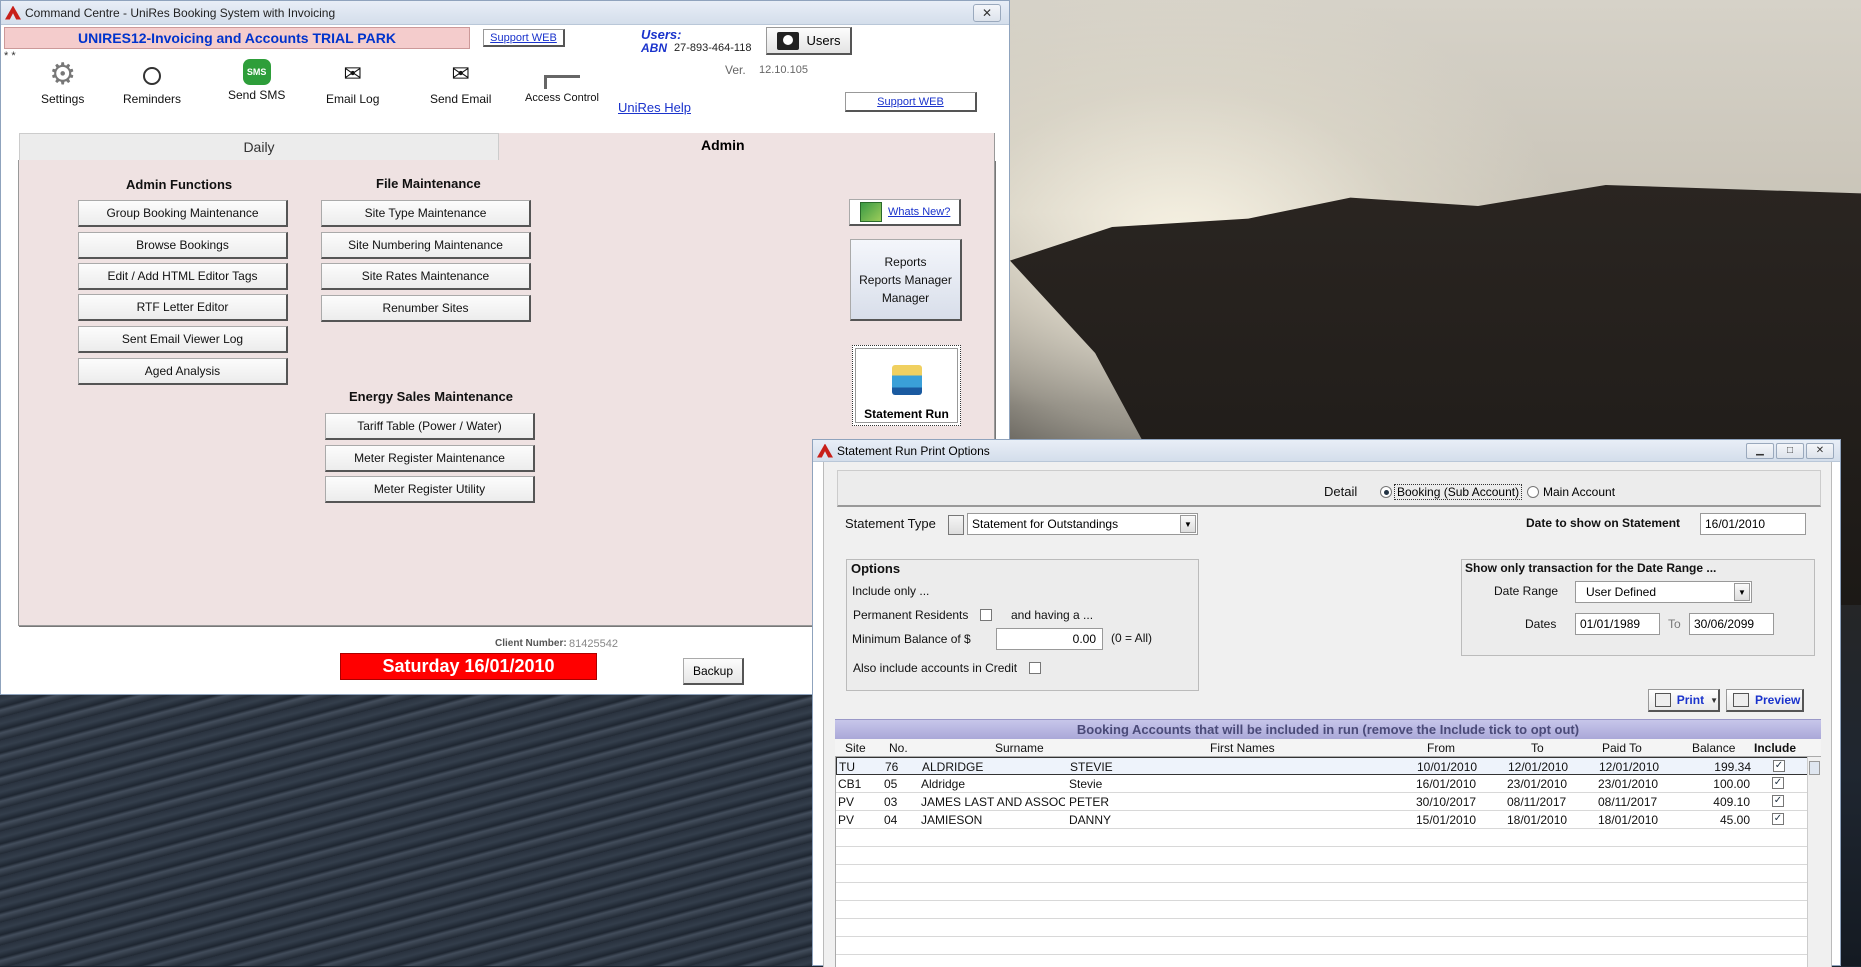 The height and width of the screenshot is (967, 1861). What do you see at coordinates (1814, 768) in the screenshot?
I see `scrollbar-thumb` at bounding box center [1814, 768].